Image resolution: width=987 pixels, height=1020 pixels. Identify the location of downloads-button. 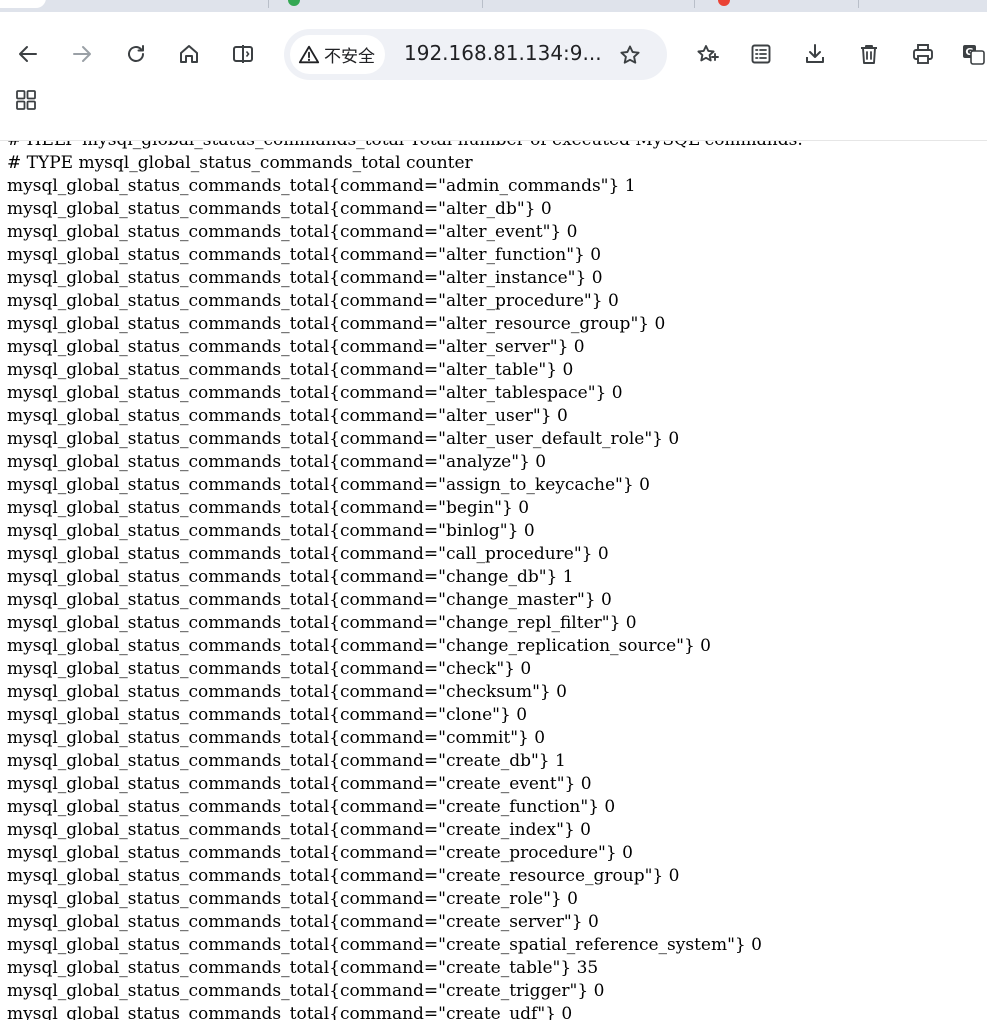
(815, 54).